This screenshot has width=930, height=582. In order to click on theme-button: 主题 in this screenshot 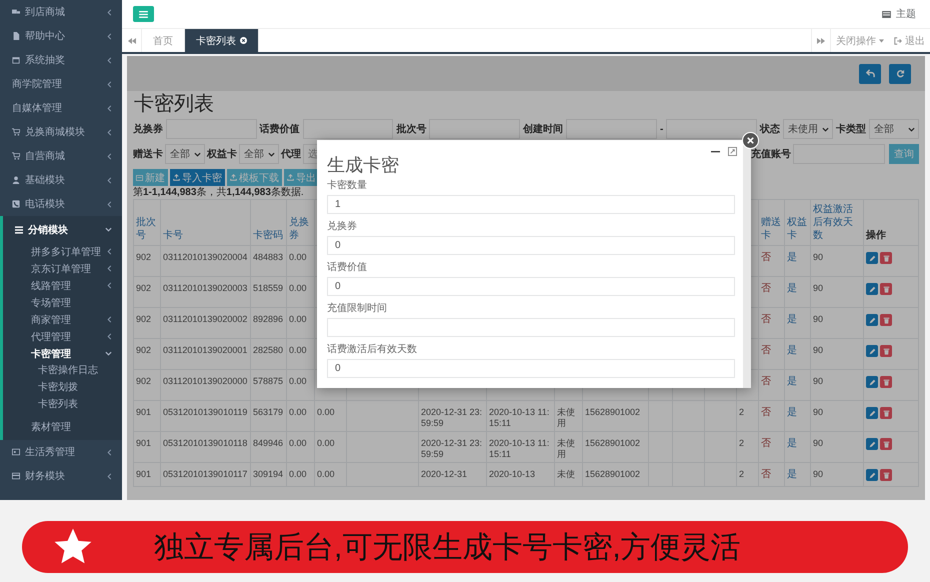, I will do `click(899, 14)`.